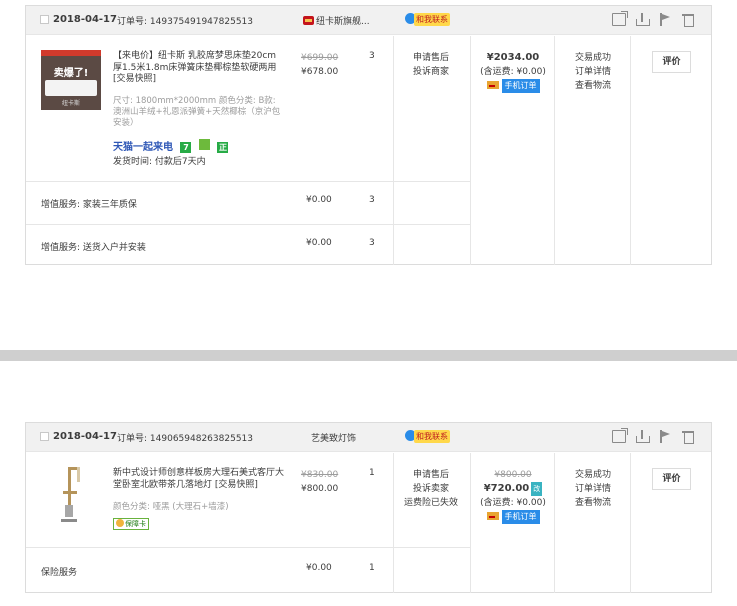 The width and height of the screenshot is (737, 606). I want to click on product-spec: 颜色分类: 哑黑 (大理石+墙漆), so click(171, 507).